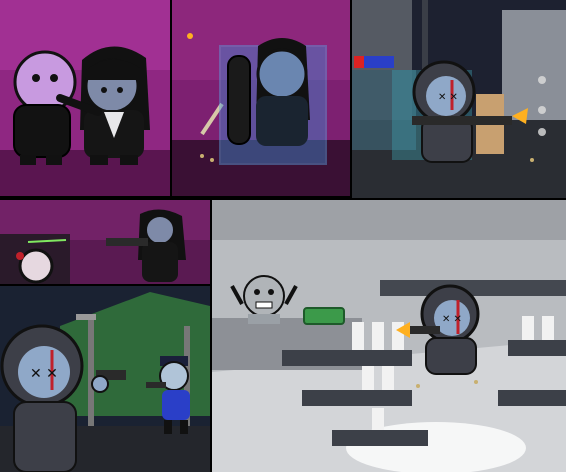  I want to click on shotgun, so click(462, 120).